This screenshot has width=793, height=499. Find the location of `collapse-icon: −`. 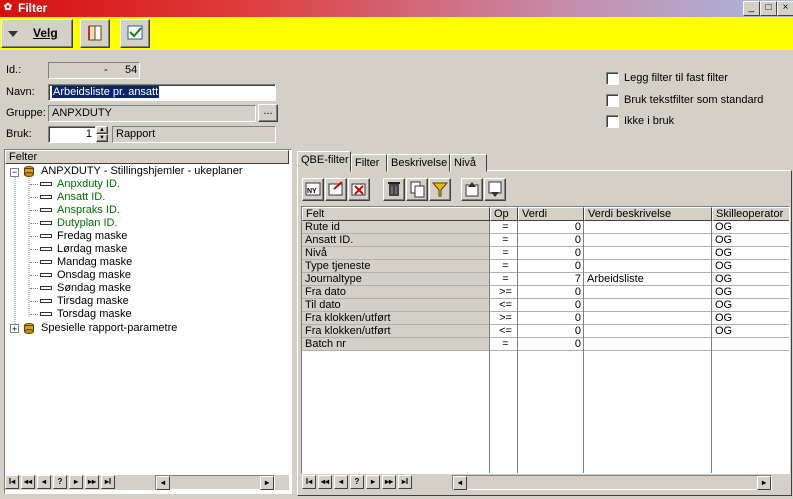

collapse-icon: − is located at coordinates (14, 172).